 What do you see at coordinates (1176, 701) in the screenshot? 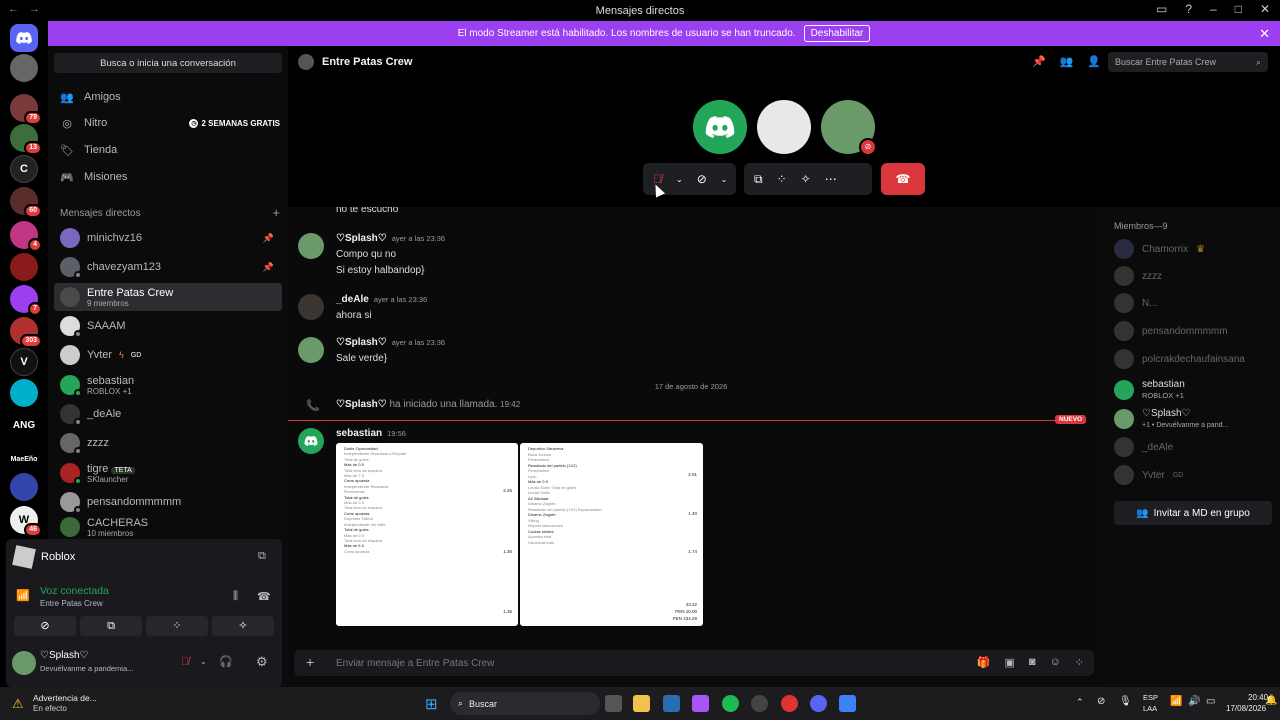
I see `wifi-icon: 📶` at bounding box center [1176, 701].